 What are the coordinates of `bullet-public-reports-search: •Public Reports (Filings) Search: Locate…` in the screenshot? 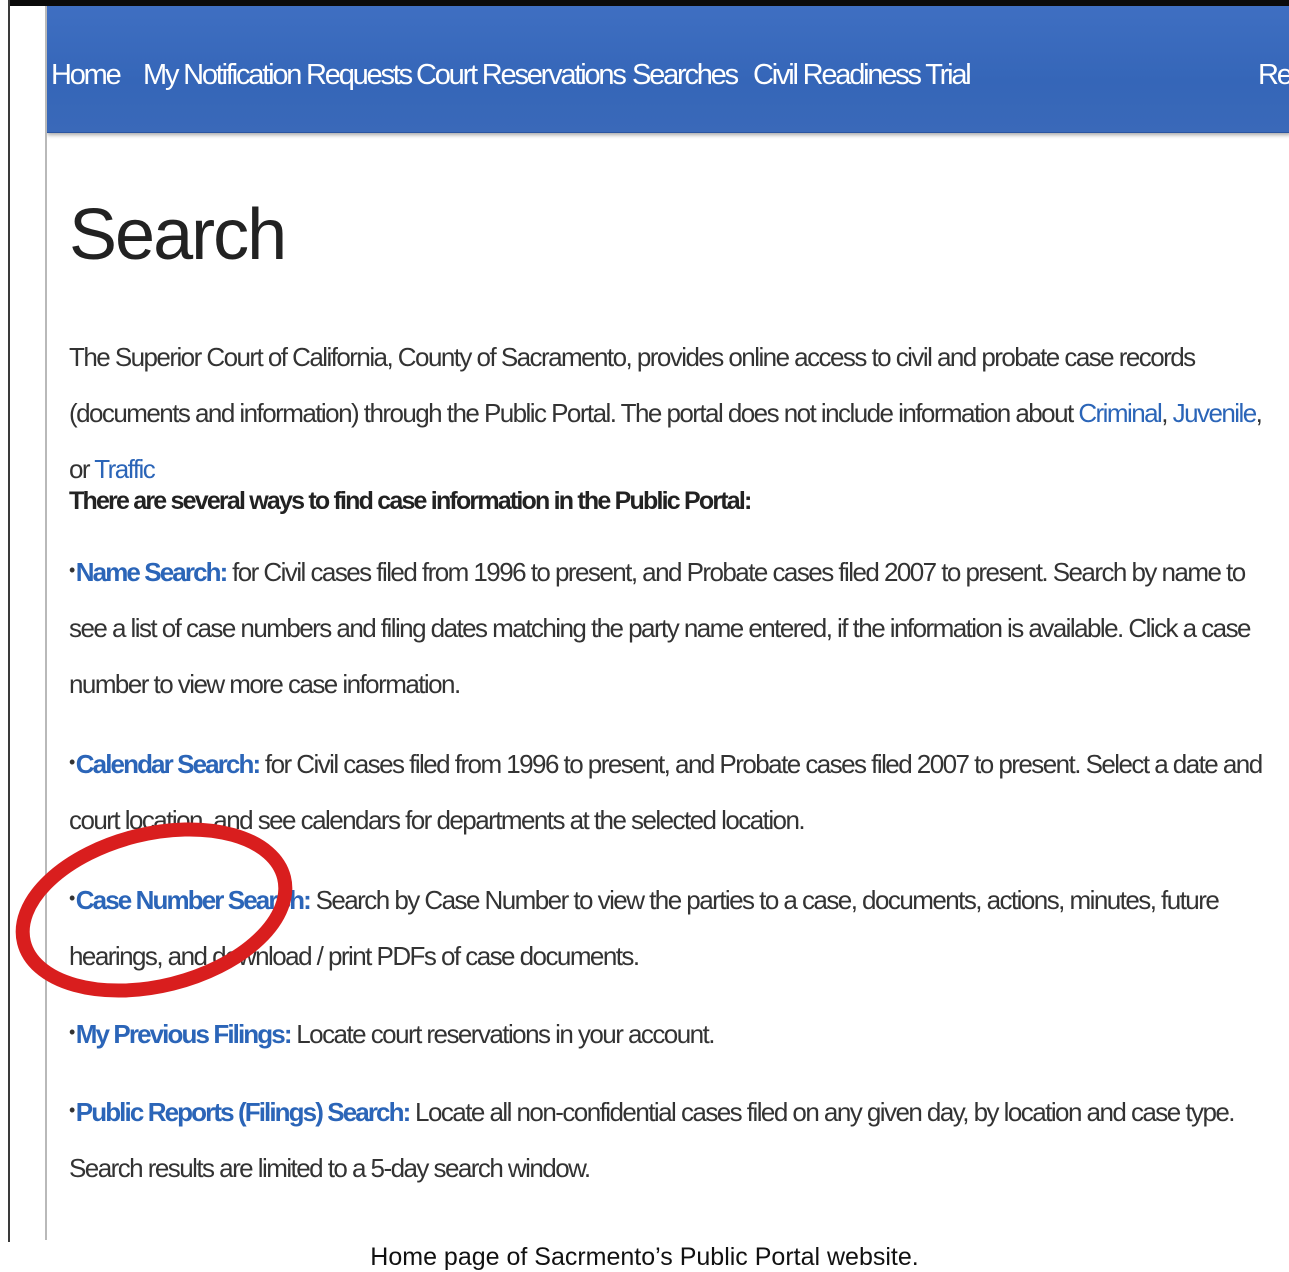 It's located at (674, 1140).